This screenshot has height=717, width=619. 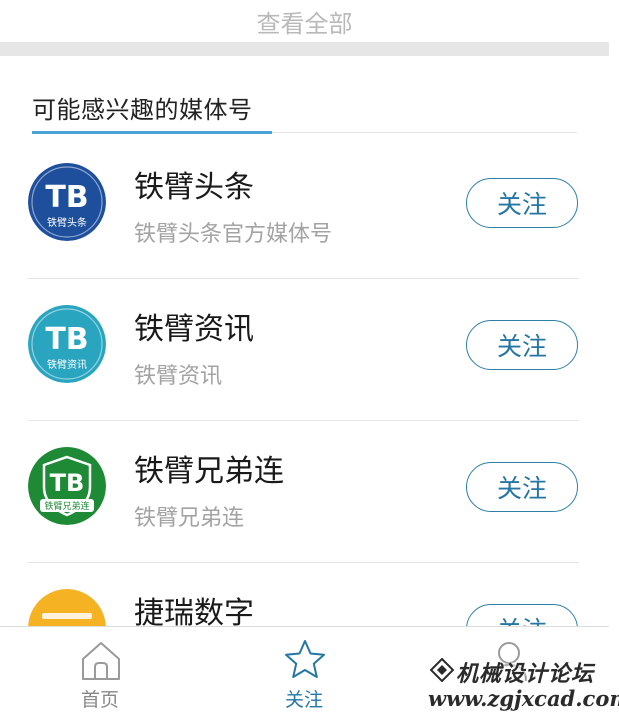 What do you see at coordinates (101, 661) in the screenshot?
I see `home-icon` at bounding box center [101, 661].